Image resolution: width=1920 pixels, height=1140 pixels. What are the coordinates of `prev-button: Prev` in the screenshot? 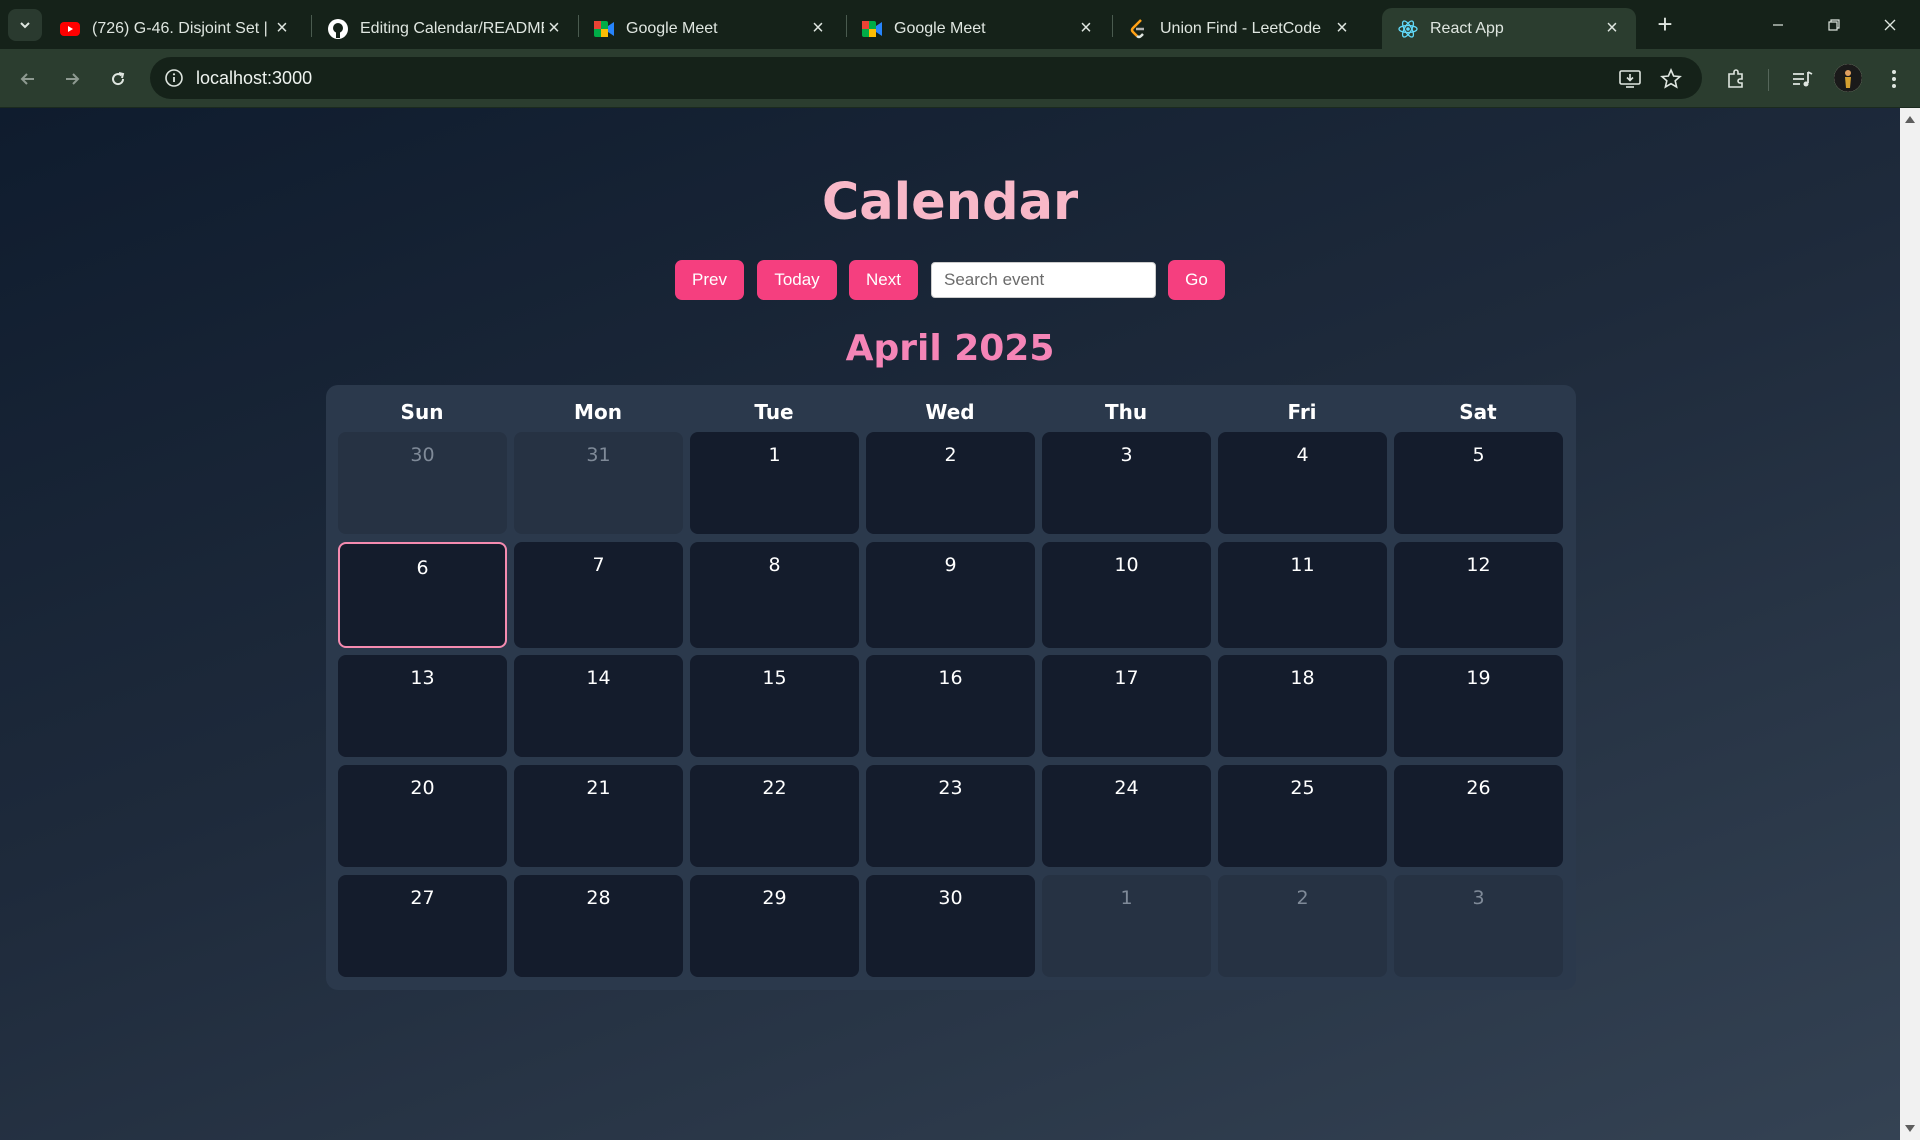 It's located at (709, 280).